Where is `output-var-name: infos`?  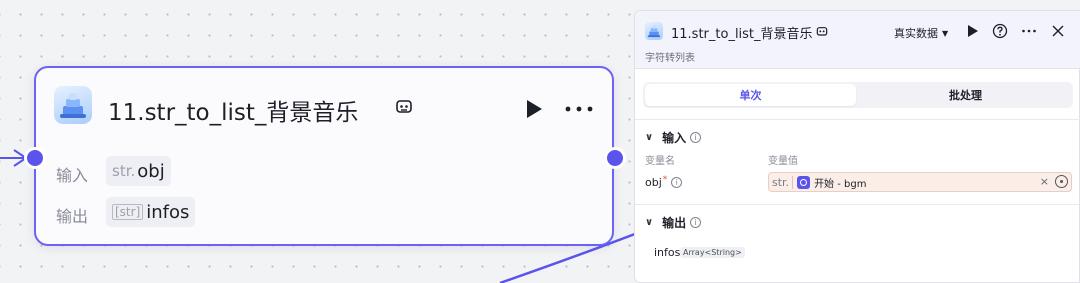 output-var-name: infos is located at coordinates (667, 252).